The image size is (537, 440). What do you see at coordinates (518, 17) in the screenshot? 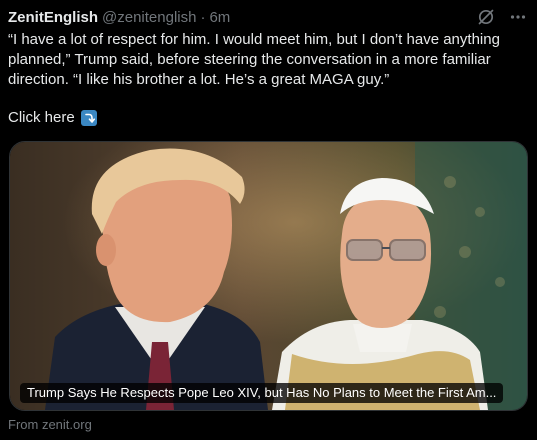
I see `more-icon` at bounding box center [518, 17].